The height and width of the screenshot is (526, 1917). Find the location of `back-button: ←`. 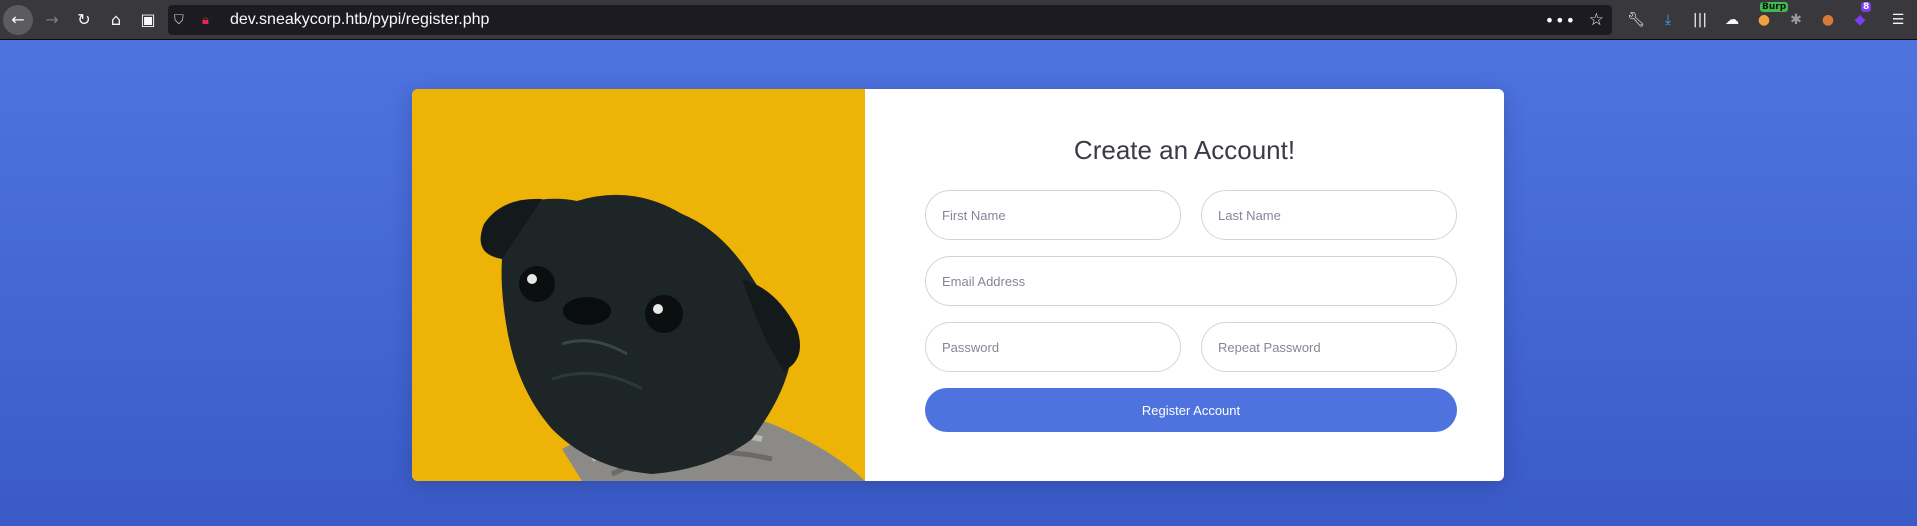

back-button: ← is located at coordinates (18, 19).